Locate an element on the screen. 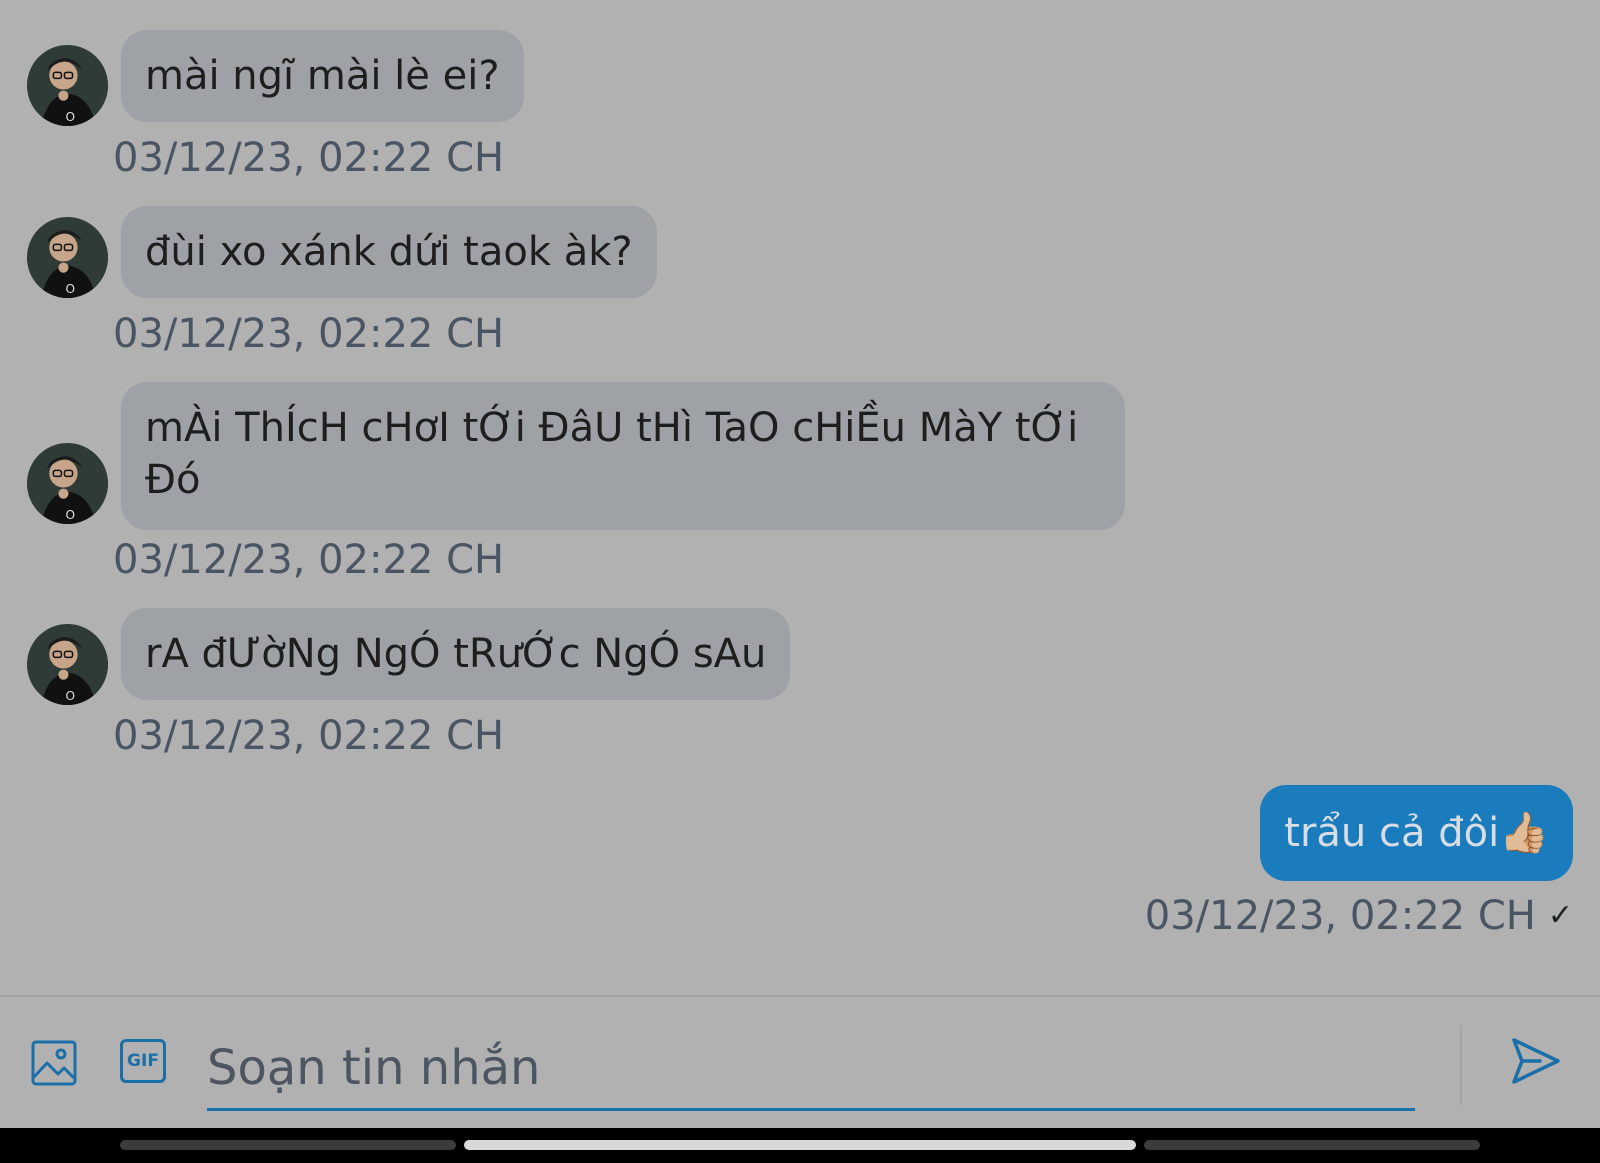 The width and height of the screenshot is (1600, 1163). message-bubble-incoming: mài ngĩ mài lè ei? is located at coordinates (322, 76).